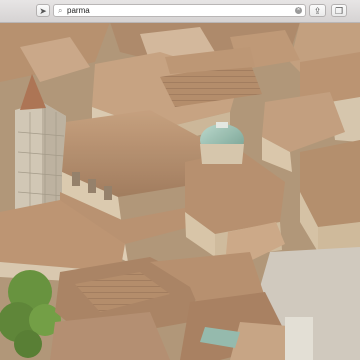 The width and height of the screenshot is (360, 360). I want to click on share-icon: ⇪, so click(317, 11).